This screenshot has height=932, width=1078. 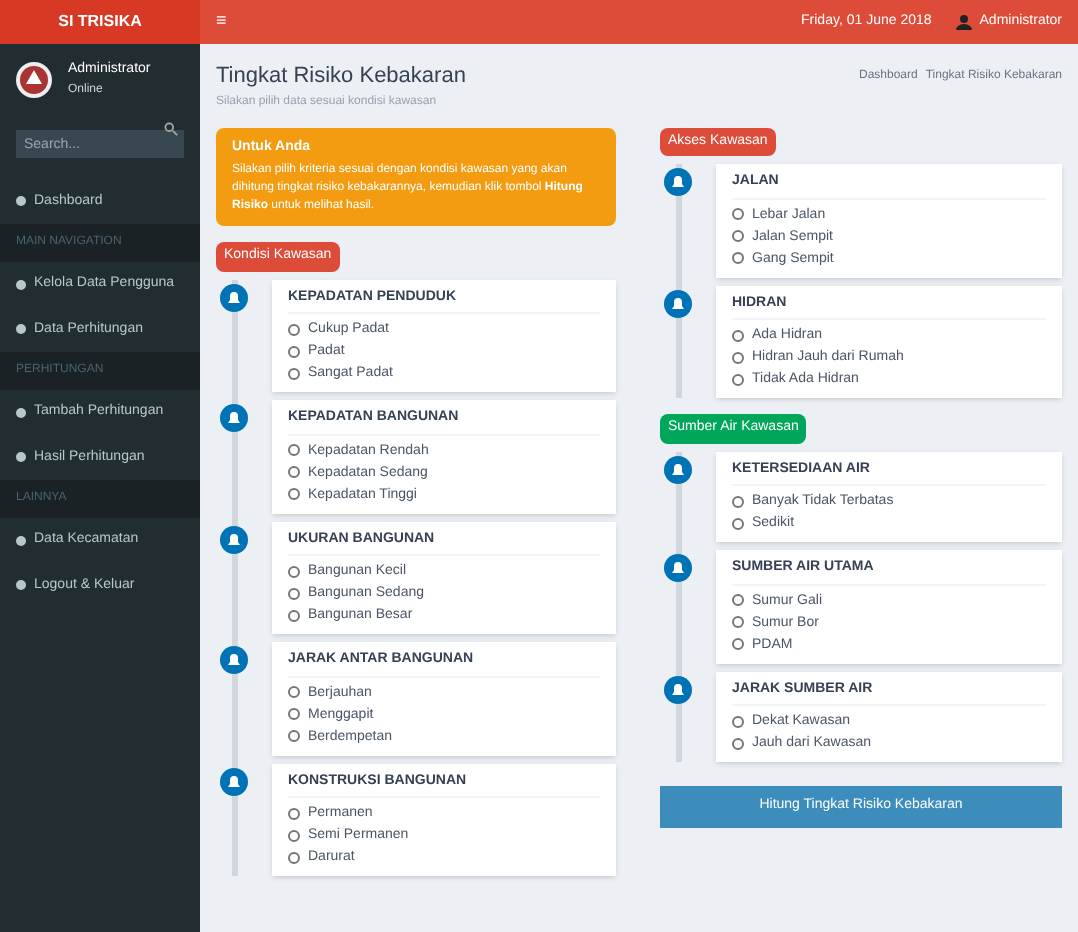 What do you see at coordinates (342, 77) in the screenshot?
I see `page-title: Tingkat Risiko Kebakaran` at bounding box center [342, 77].